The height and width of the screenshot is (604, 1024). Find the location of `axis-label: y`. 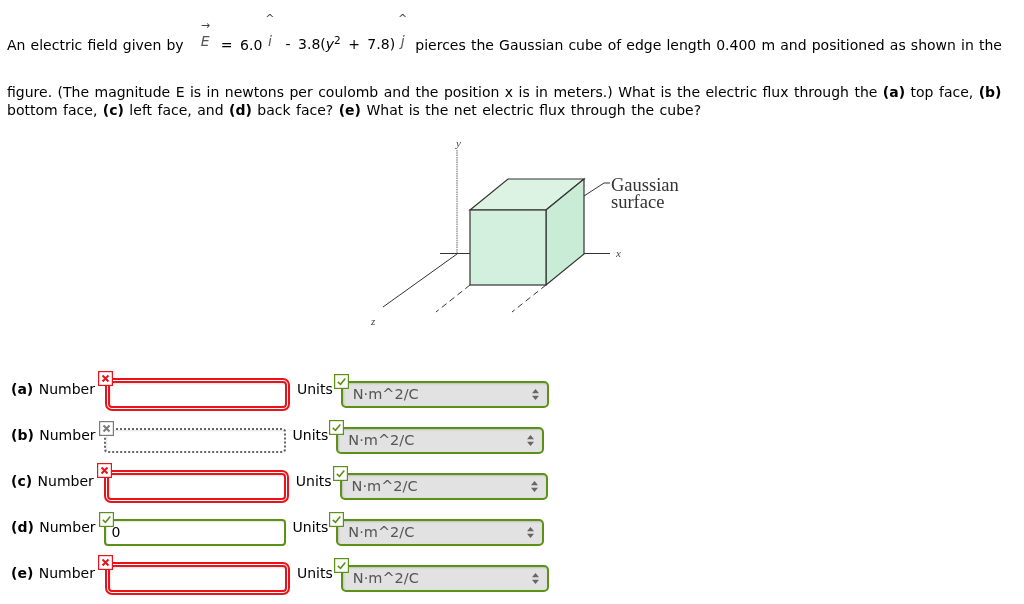

axis-label: y is located at coordinates (458, 142).